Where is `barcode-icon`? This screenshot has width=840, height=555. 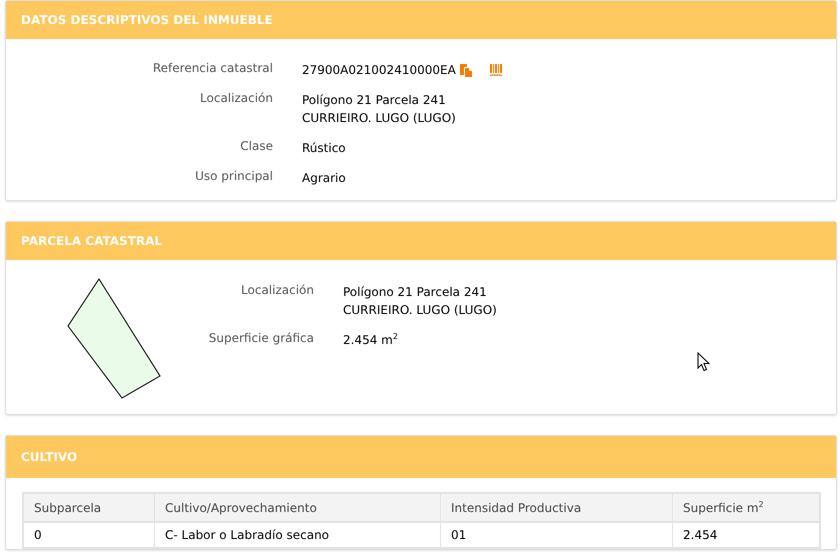 barcode-icon is located at coordinates (496, 70).